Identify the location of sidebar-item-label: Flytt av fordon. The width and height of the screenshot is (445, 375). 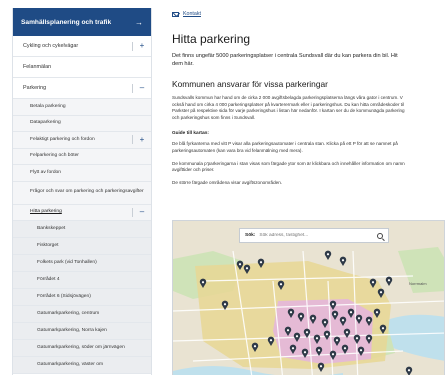
(45, 172).